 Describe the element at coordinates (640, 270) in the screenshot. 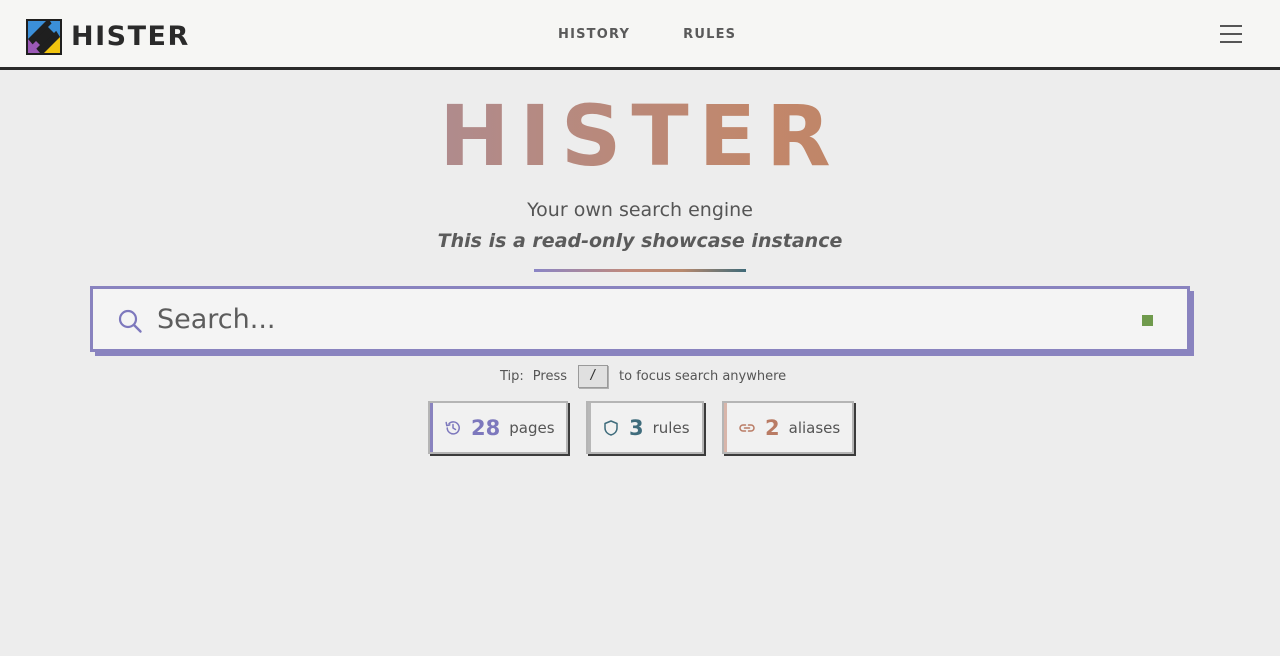

I see `gradient-divider` at that location.